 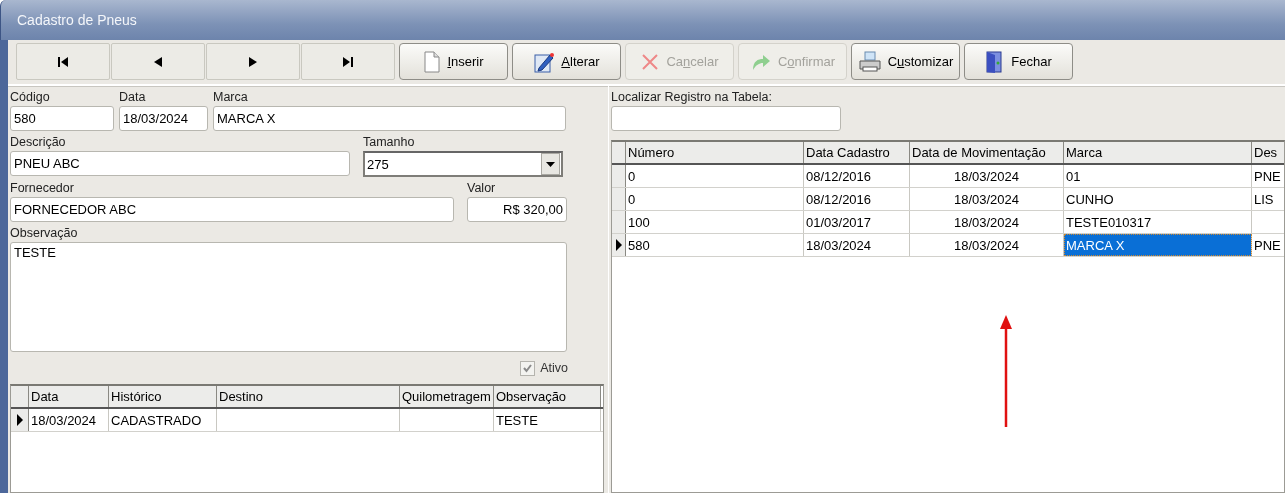 I want to click on field-label: Fornecedor, so click(x=42, y=189).